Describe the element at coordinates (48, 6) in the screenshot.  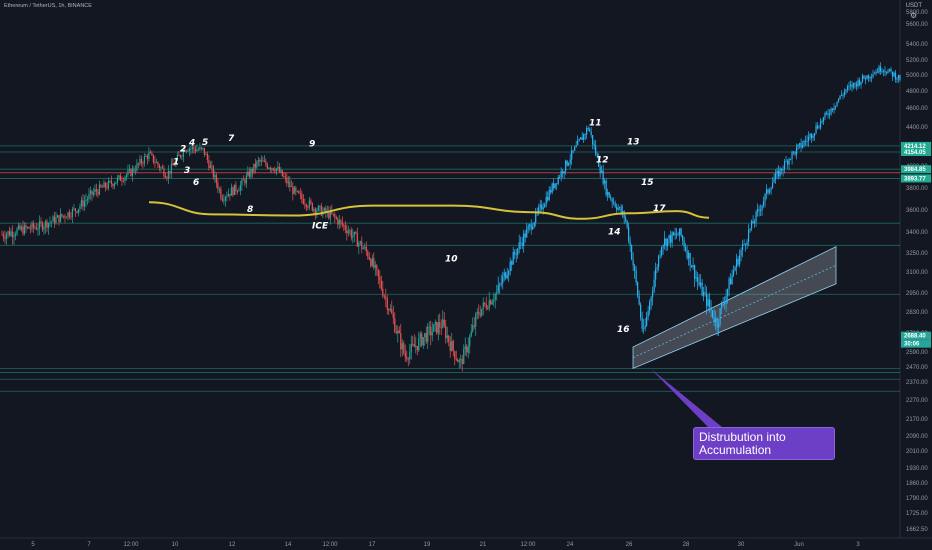
I see `symbol-title: Ethereum / TetherUS, 1h, BINANCE` at that location.